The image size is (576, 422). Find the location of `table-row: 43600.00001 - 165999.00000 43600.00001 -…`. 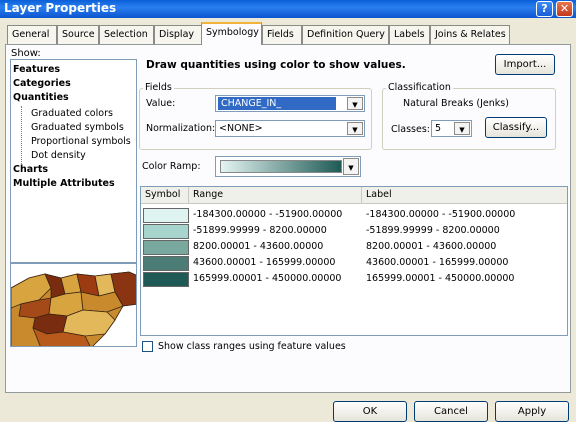

table-row: 43600.00001 - 165999.00000 43600.00001 -… is located at coordinates (354, 263).